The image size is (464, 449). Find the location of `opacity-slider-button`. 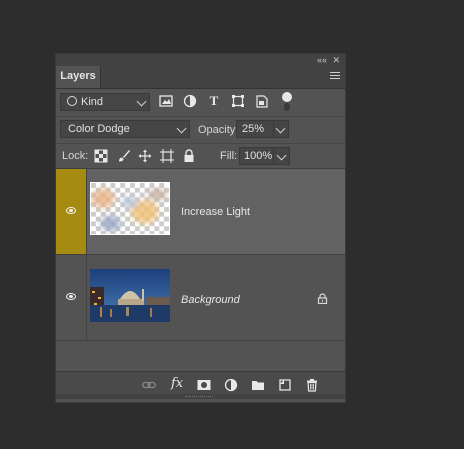

opacity-slider-button is located at coordinates (281, 129).